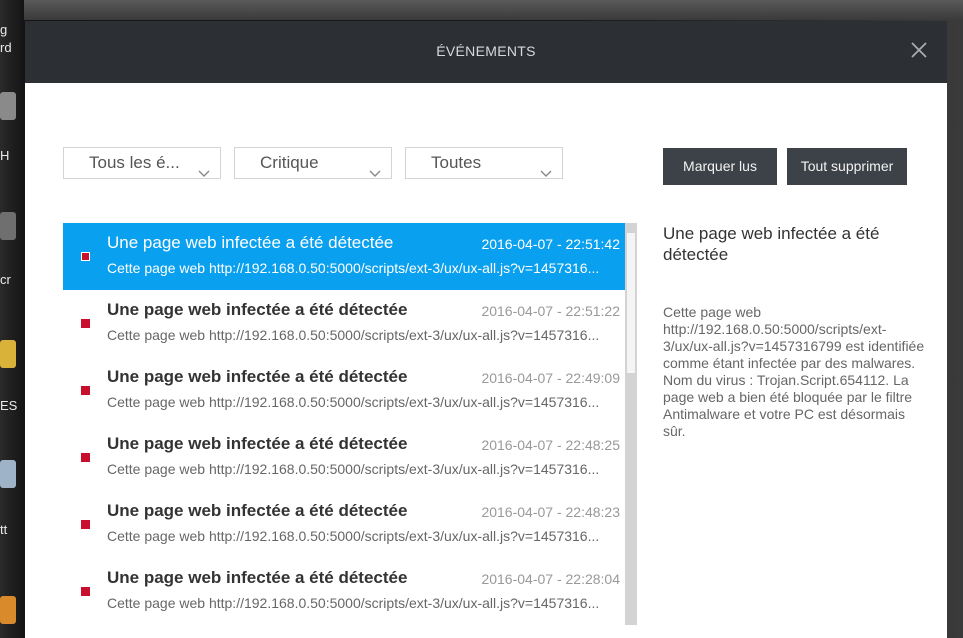  I want to click on mark-read-button: Marquer lus, so click(720, 166).